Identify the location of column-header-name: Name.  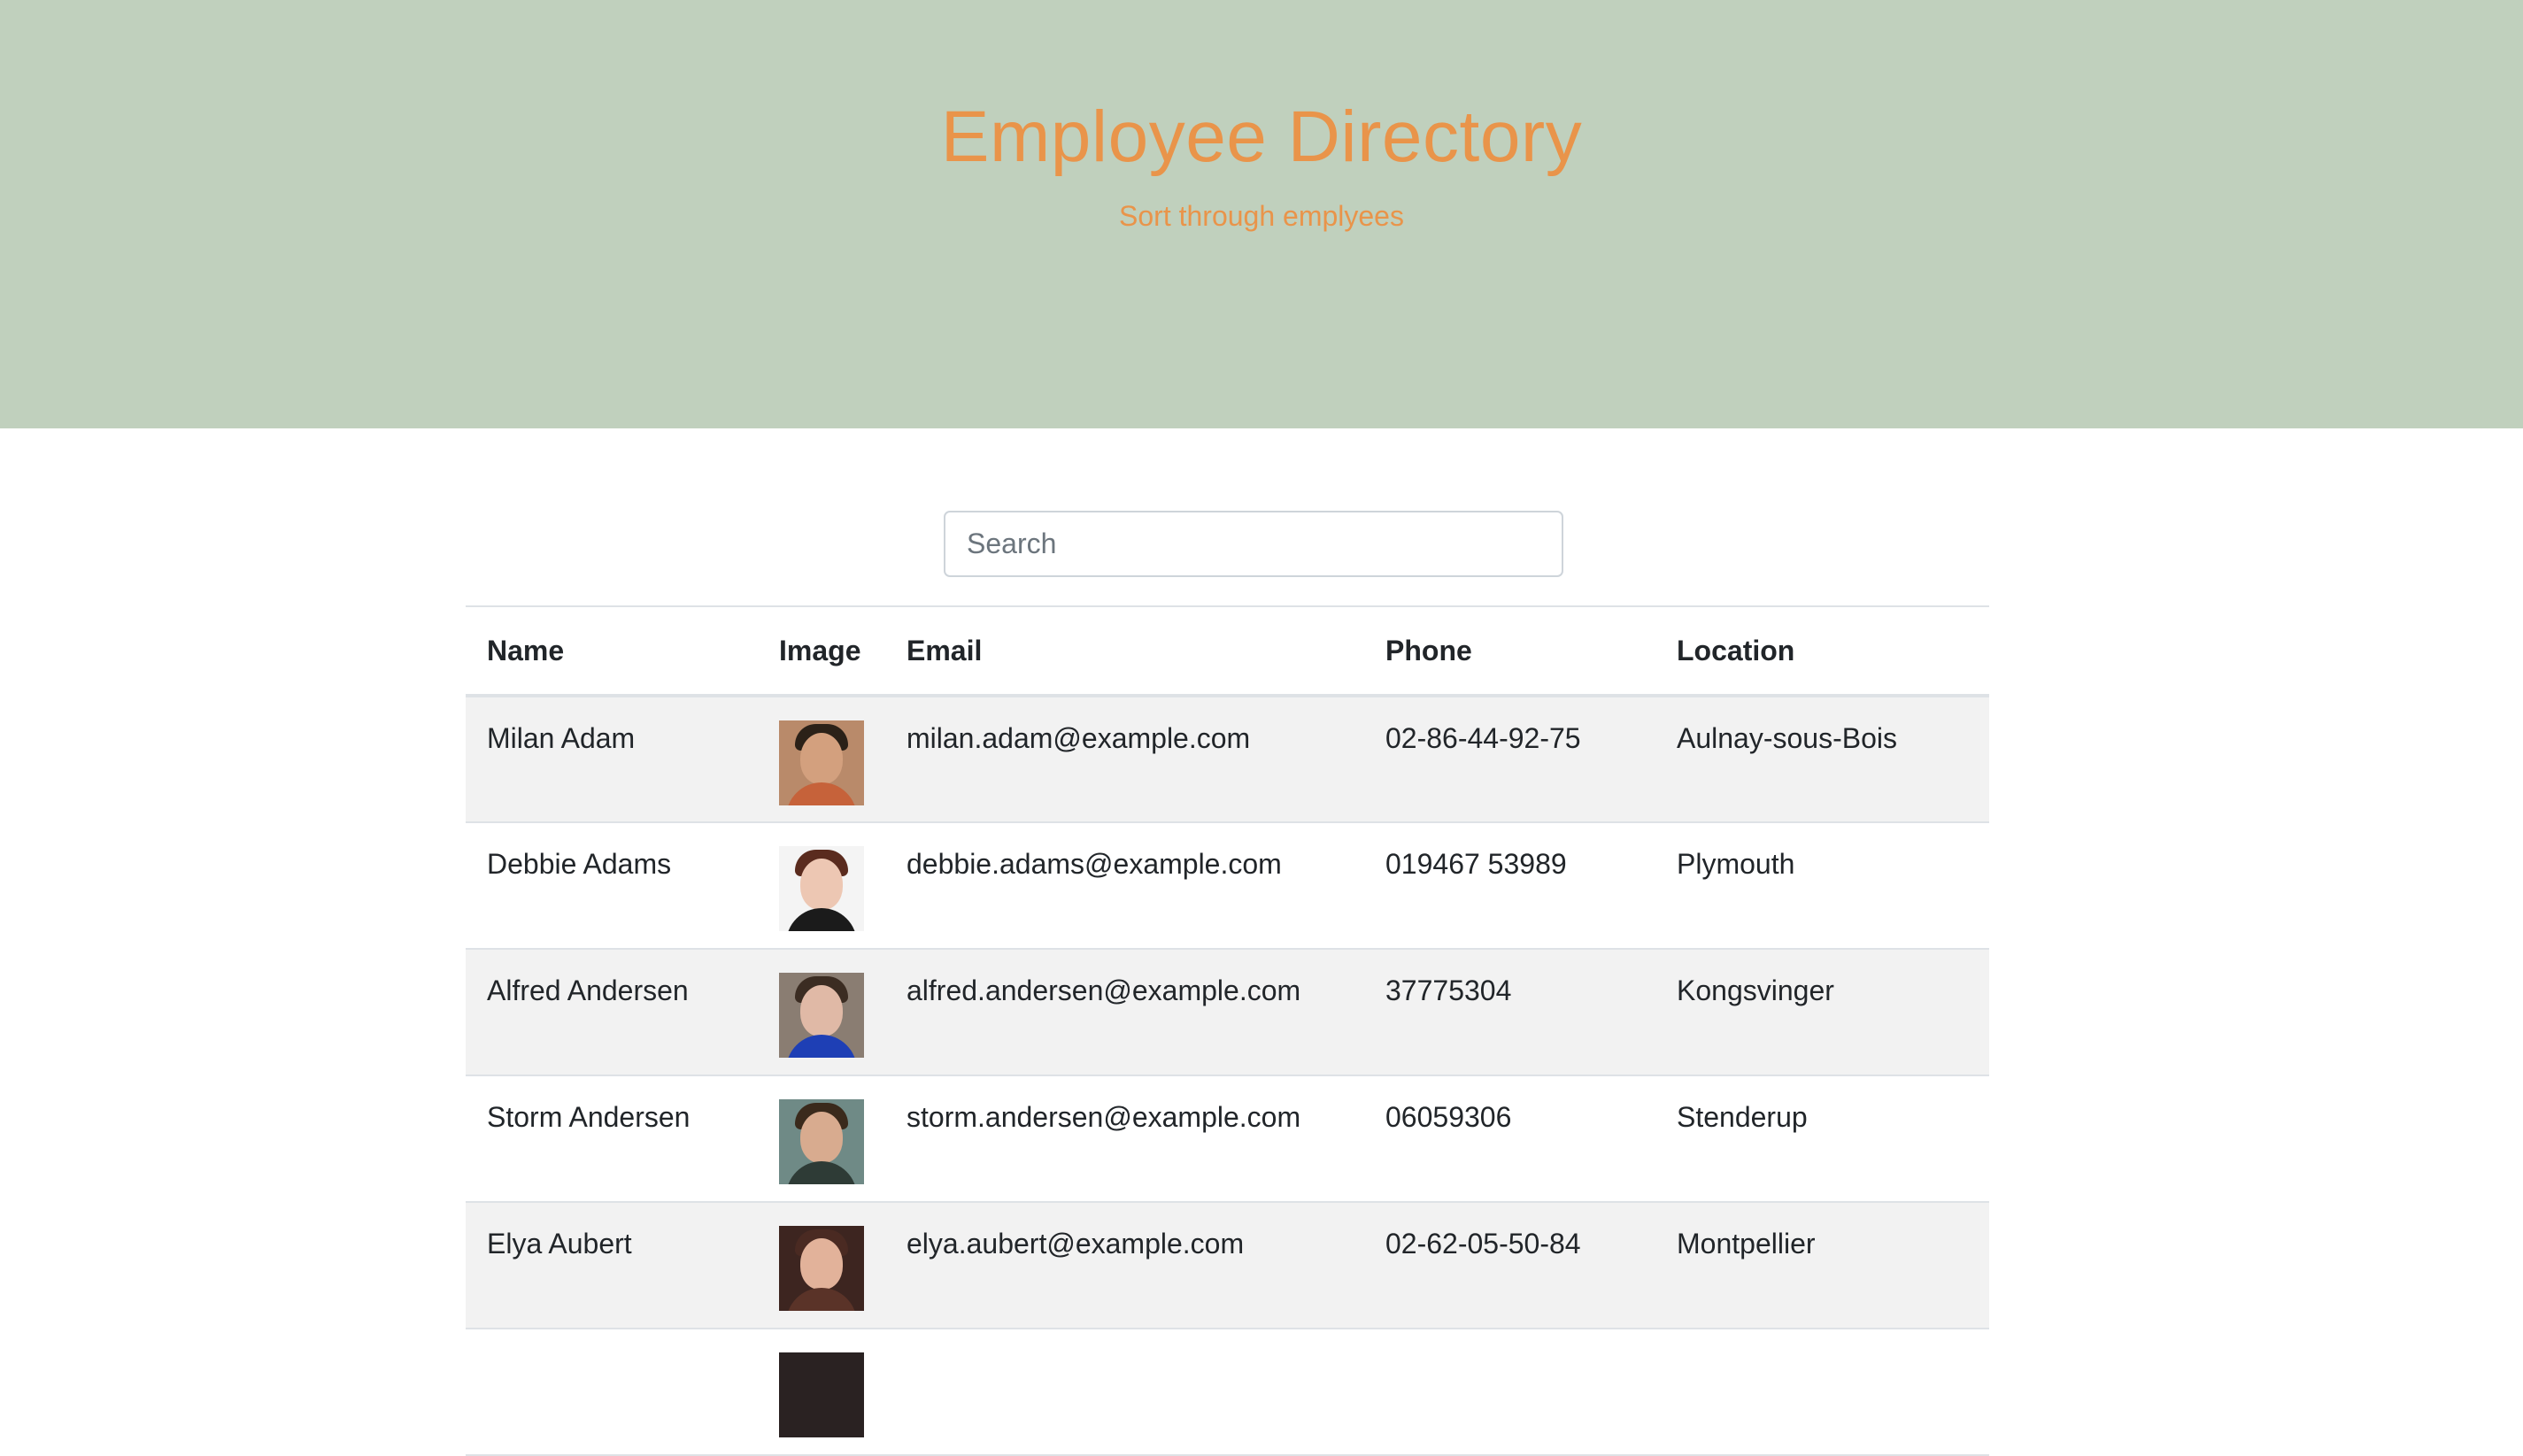
(612, 651).